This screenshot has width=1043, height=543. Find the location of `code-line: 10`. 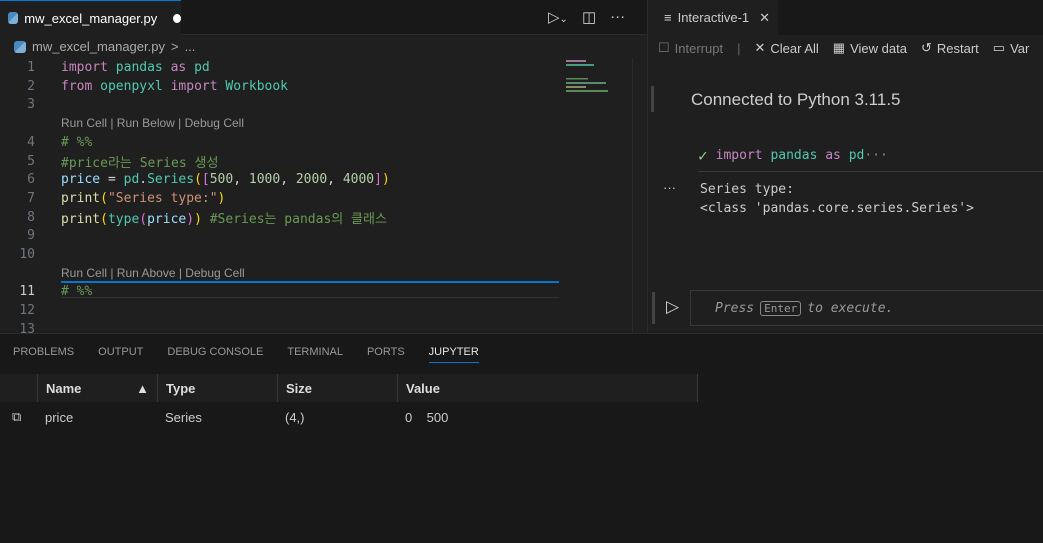

code-line: 10 is located at coordinates (280, 254).